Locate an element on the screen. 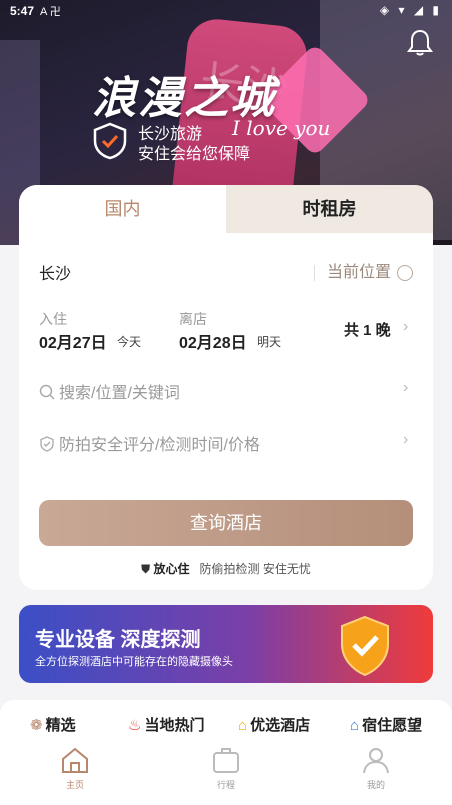 Image resolution: width=452 pixels, height=805 pixels. status-left-icons: A 卍 is located at coordinates (50, 12).